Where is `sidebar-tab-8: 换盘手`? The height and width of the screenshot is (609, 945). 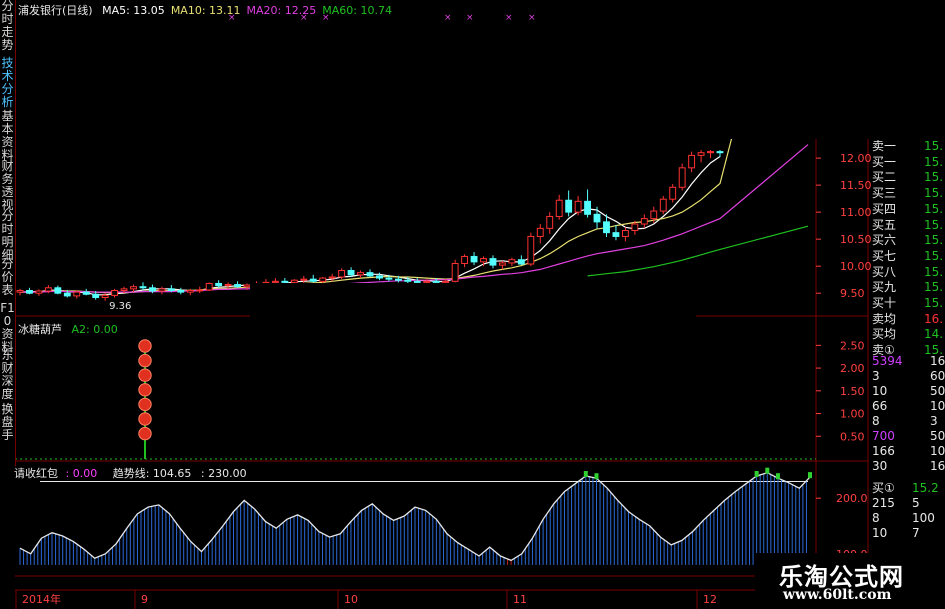
sidebar-tab-8: 换盘手 is located at coordinates (7, 422).